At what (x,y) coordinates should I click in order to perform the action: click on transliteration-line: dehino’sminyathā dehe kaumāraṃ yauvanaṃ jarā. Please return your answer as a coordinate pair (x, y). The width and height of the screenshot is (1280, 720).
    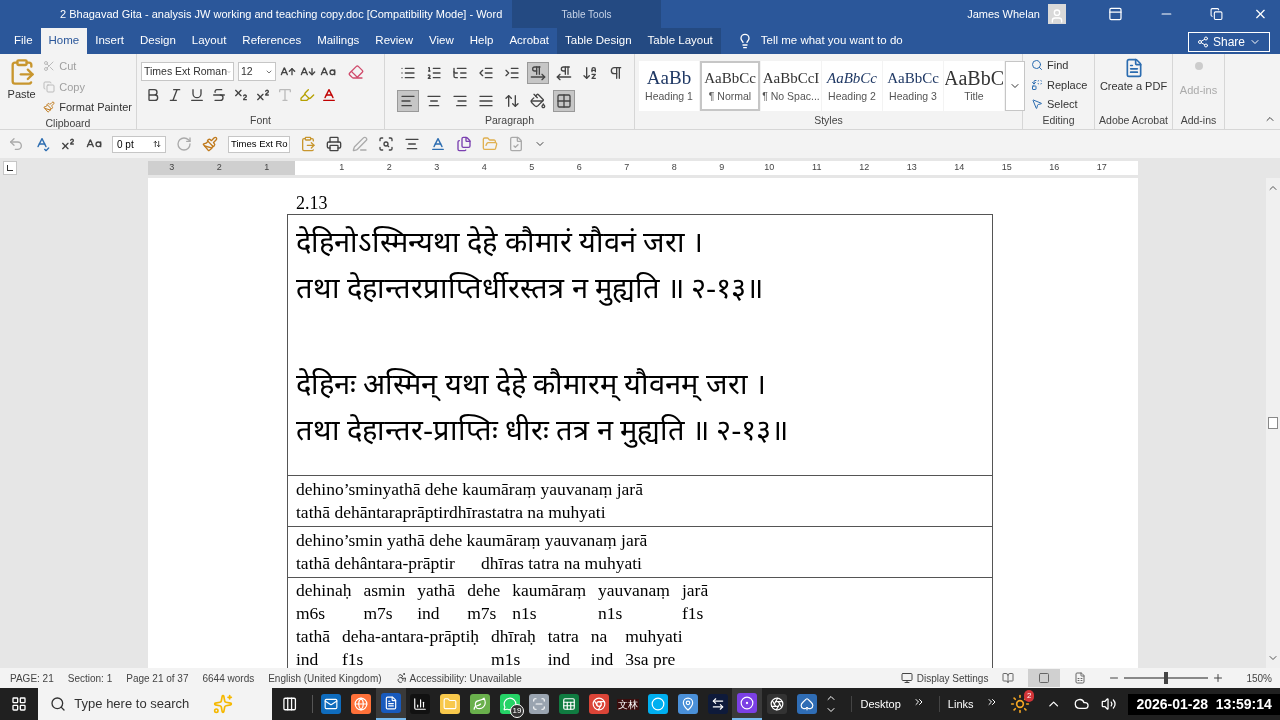
    Looking at the image, I should click on (470, 489).